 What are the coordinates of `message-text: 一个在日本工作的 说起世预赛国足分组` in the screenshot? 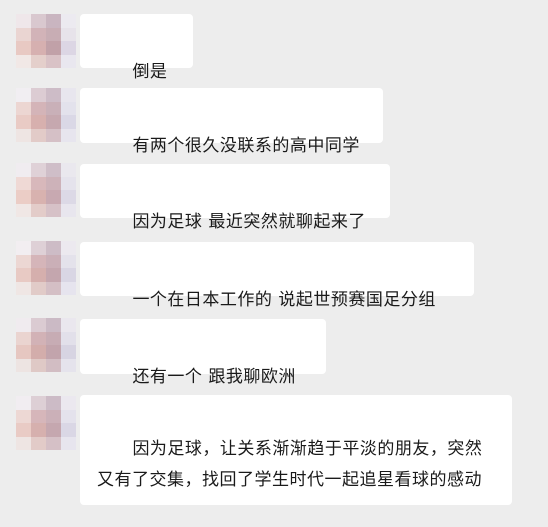 It's located at (284, 300).